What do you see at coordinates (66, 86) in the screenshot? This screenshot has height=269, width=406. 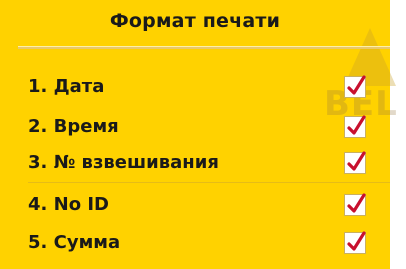 I see `option-label: 1. Дата` at bounding box center [66, 86].